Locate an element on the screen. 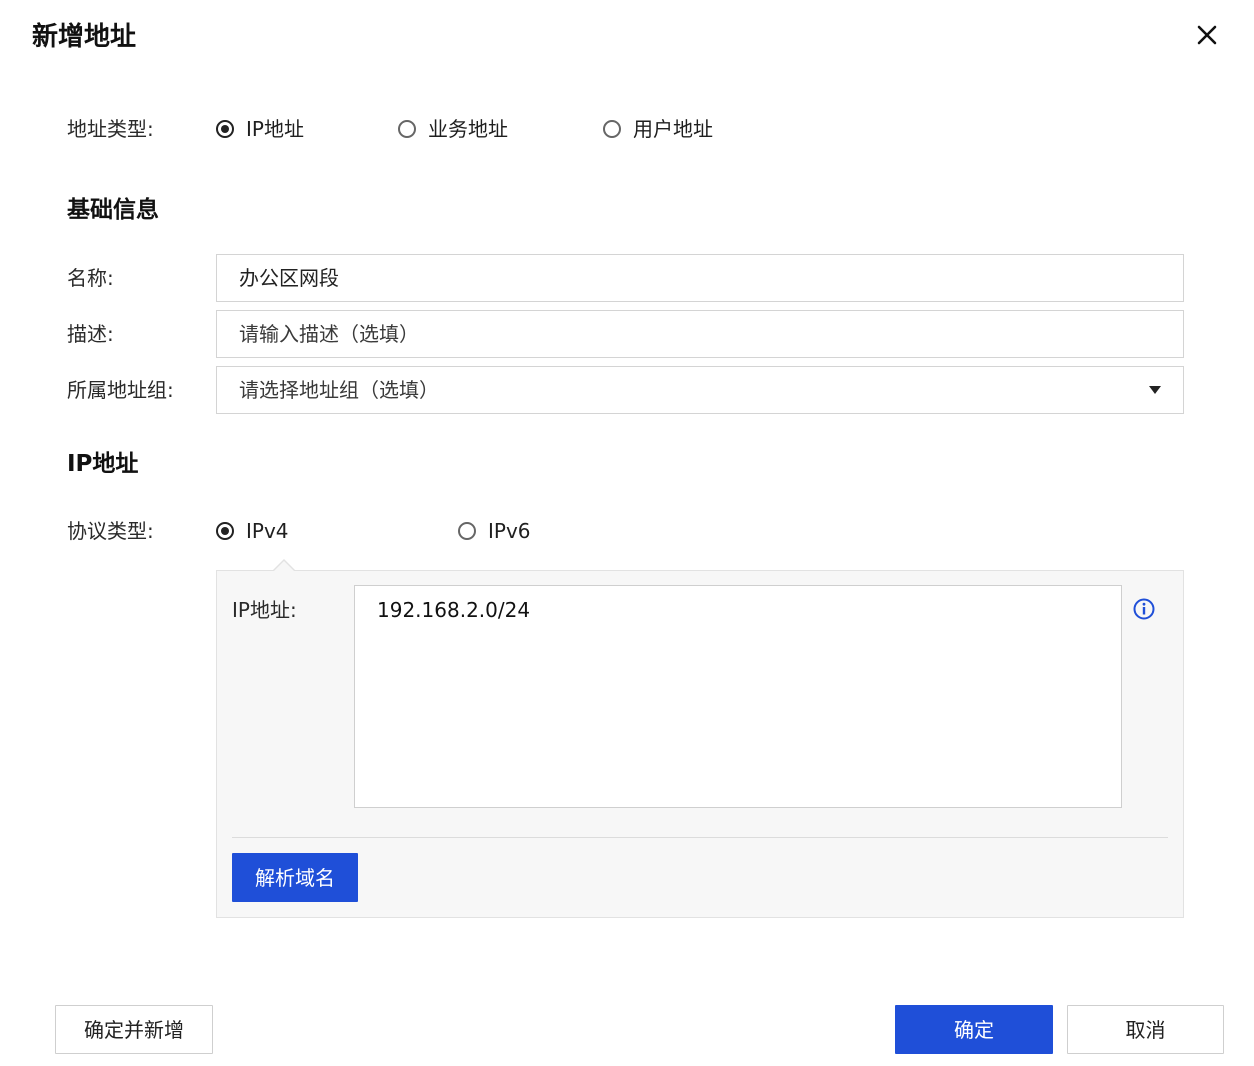 The image size is (1254, 1066). cancel-button: 取消 is located at coordinates (1145, 1029).